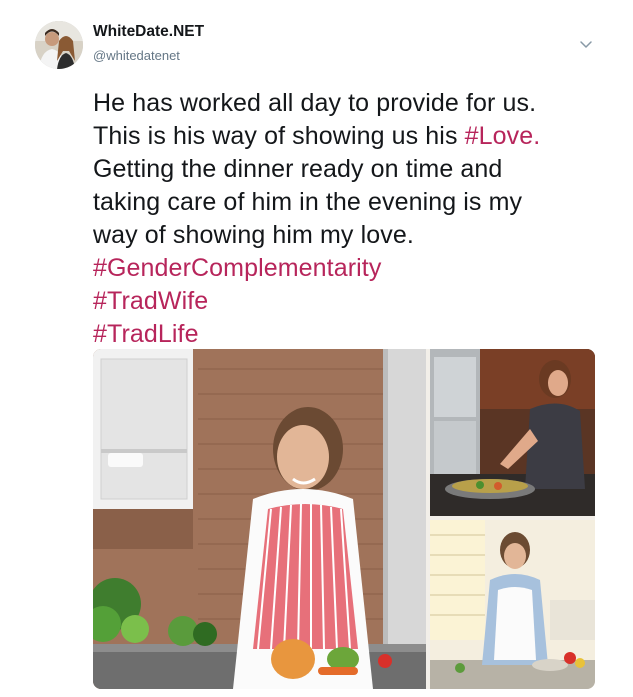 The height and width of the screenshot is (697, 633). What do you see at coordinates (298, 169) in the screenshot?
I see `tweet-text-line: Getting the dinner ready on time and` at bounding box center [298, 169].